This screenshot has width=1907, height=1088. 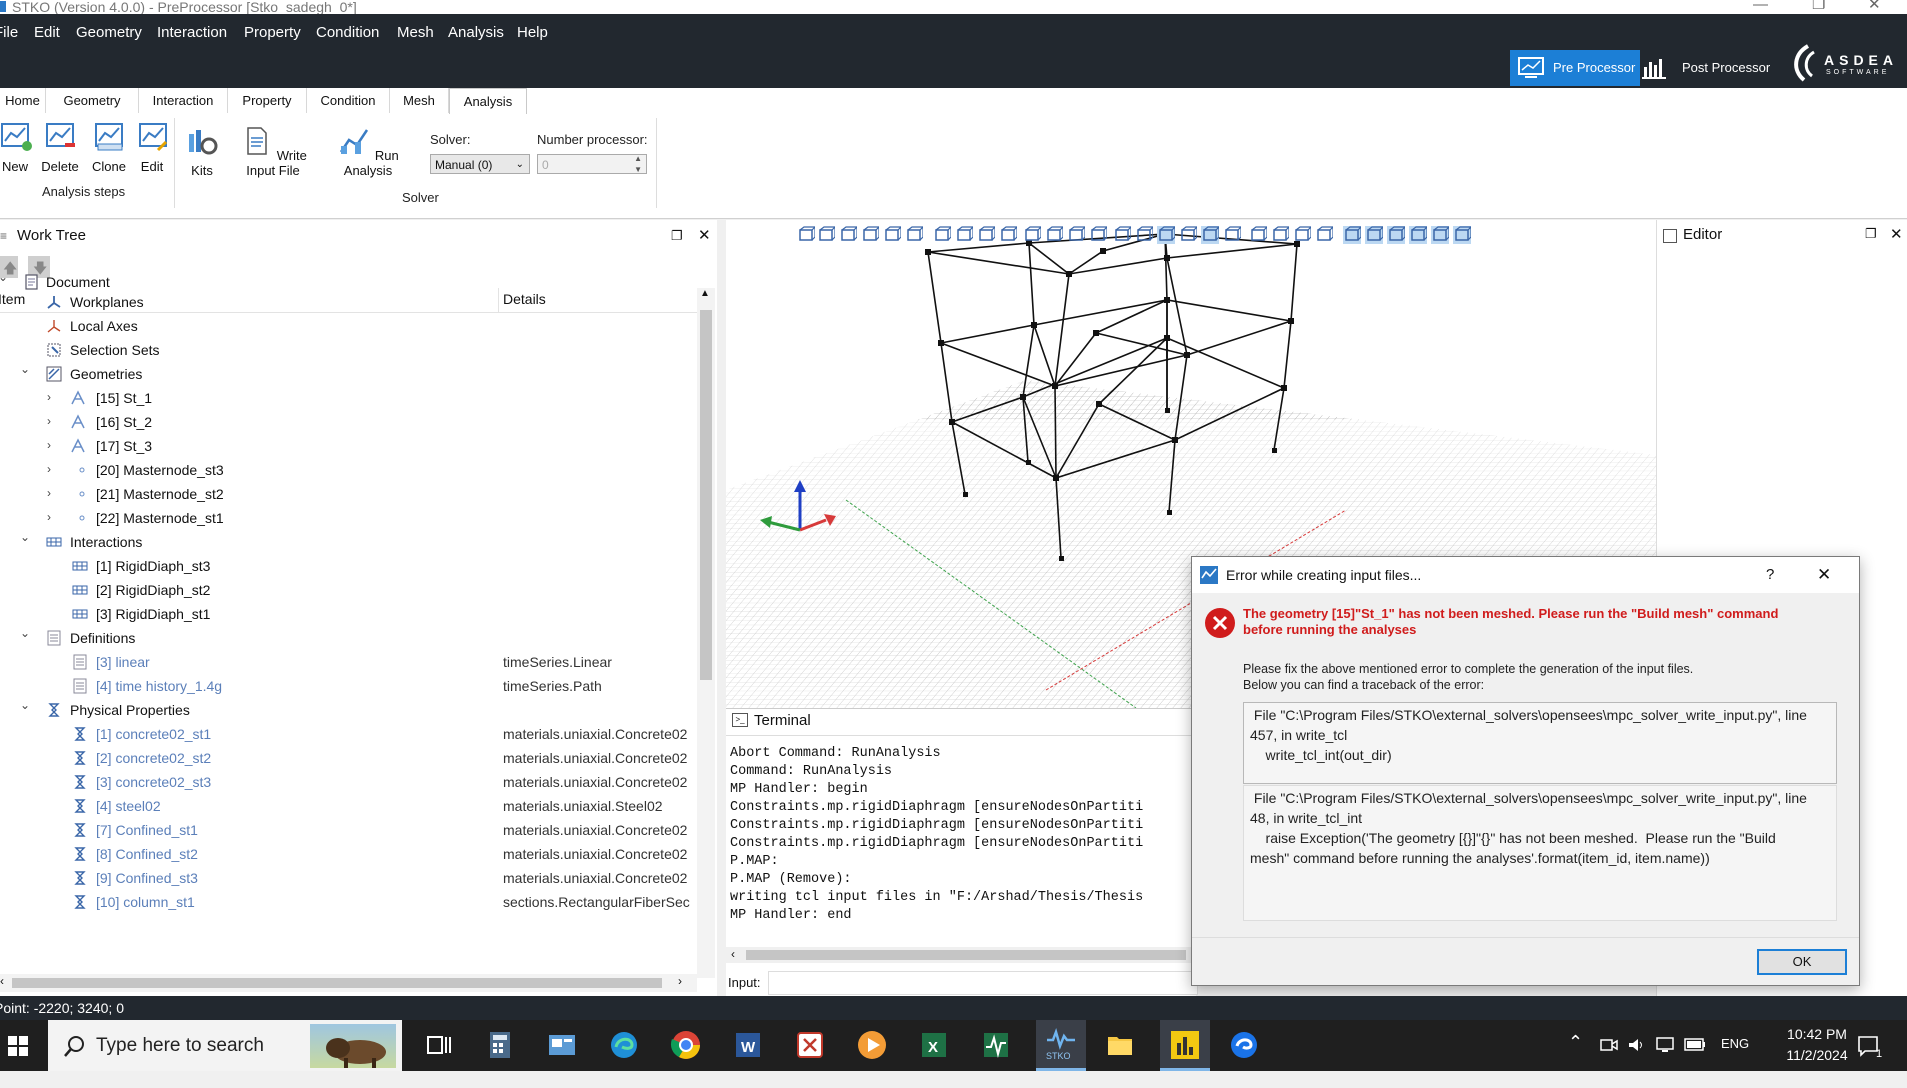 I want to click on tree-item: [9] Confined_st3, so click(x=147, y=878).